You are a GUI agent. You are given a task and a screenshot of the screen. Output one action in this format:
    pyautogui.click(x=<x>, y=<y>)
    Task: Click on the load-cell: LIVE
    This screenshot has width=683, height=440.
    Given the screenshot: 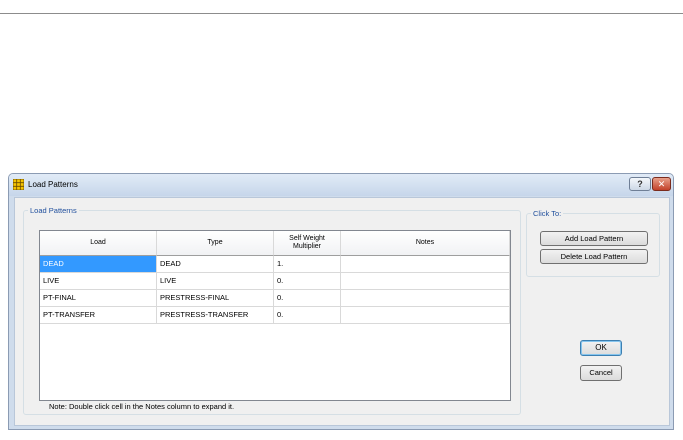 What is the action you would take?
    pyautogui.click(x=98, y=281)
    